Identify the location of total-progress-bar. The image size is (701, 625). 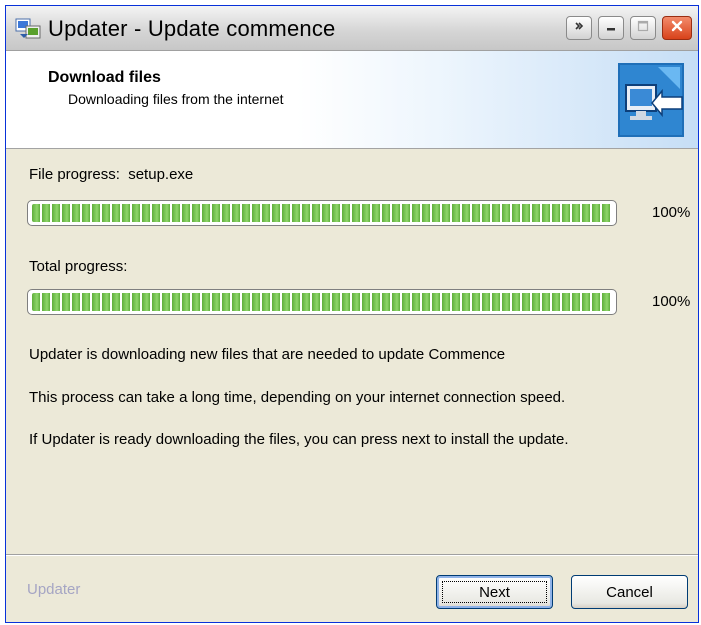
(322, 302).